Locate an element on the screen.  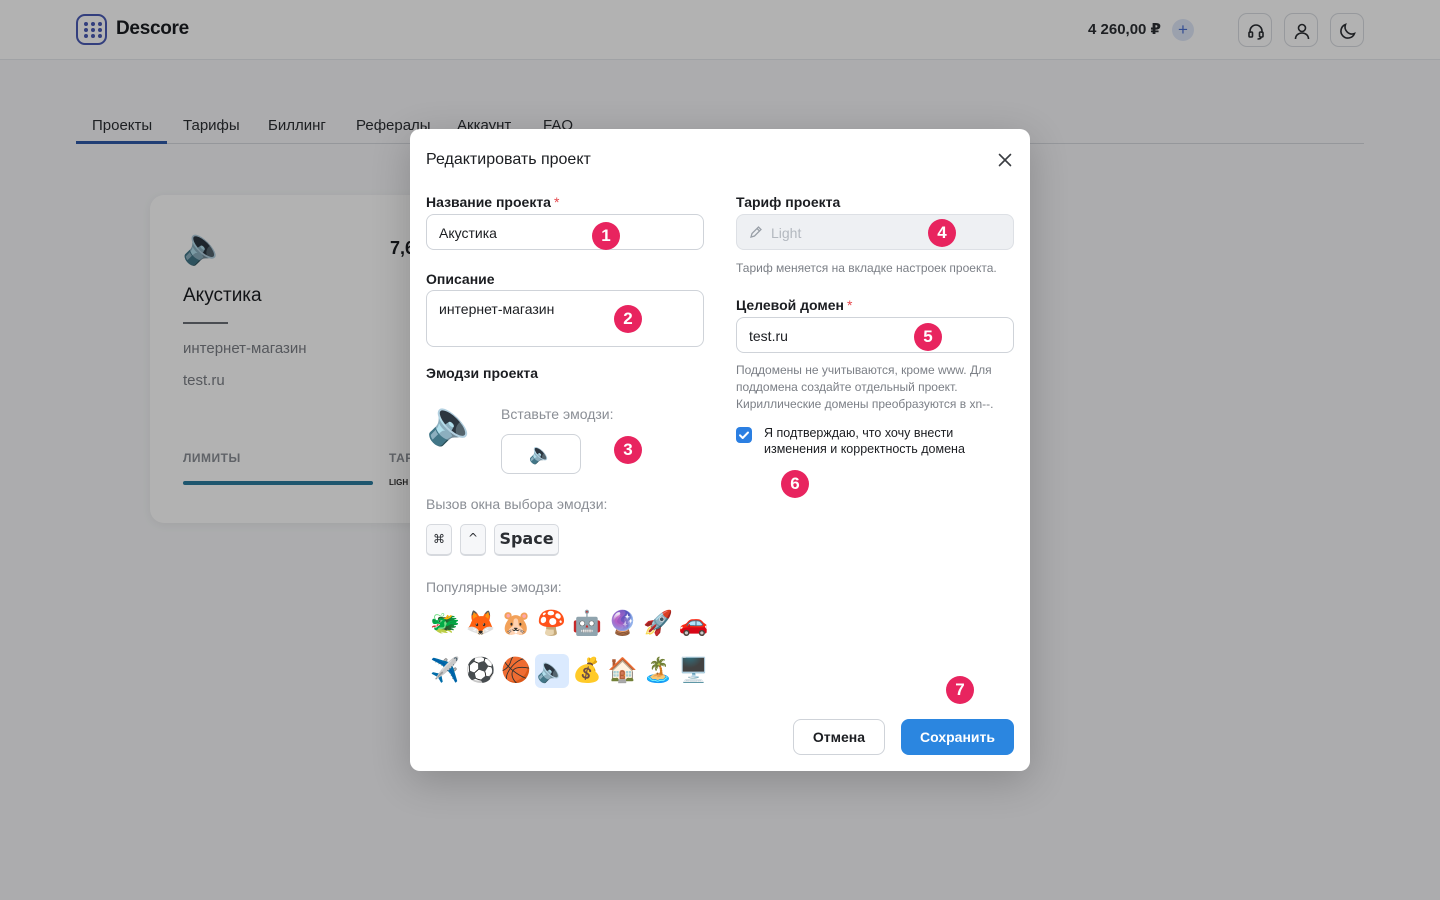
emoji-option: 🚀 is located at coordinates (658, 624).